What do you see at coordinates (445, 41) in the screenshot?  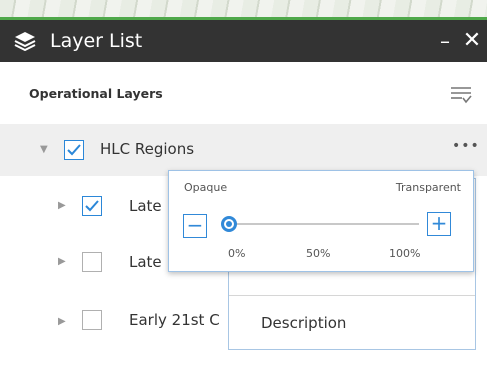 I see `minimize-button: –` at bounding box center [445, 41].